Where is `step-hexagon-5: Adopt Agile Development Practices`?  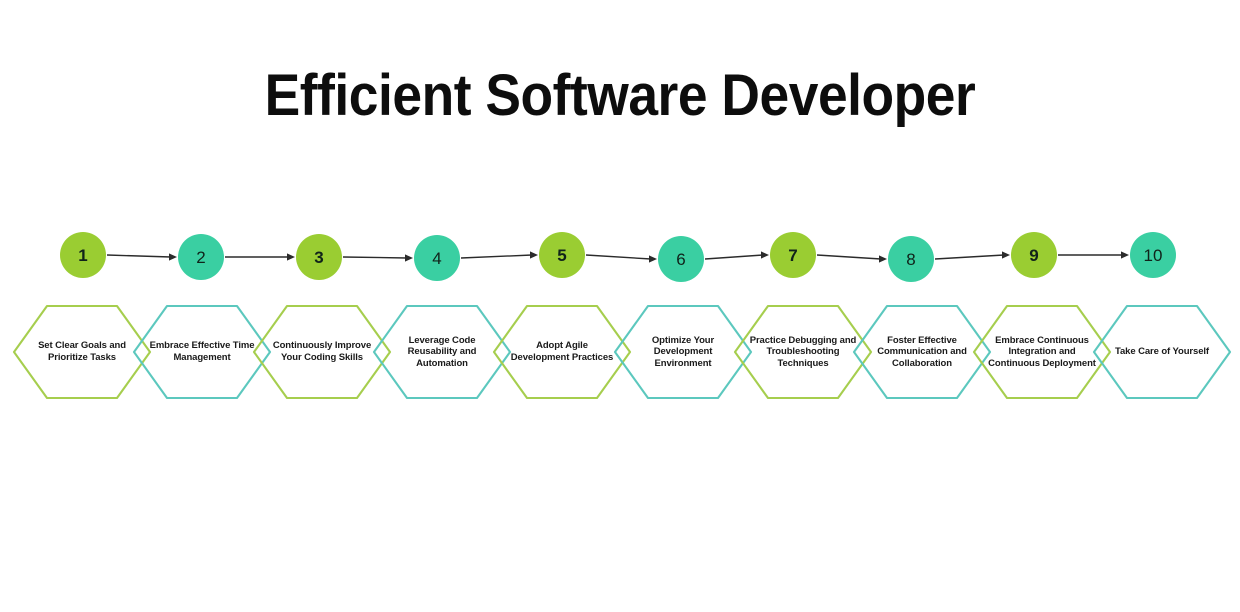 step-hexagon-5: Adopt Agile Development Practices is located at coordinates (562, 352).